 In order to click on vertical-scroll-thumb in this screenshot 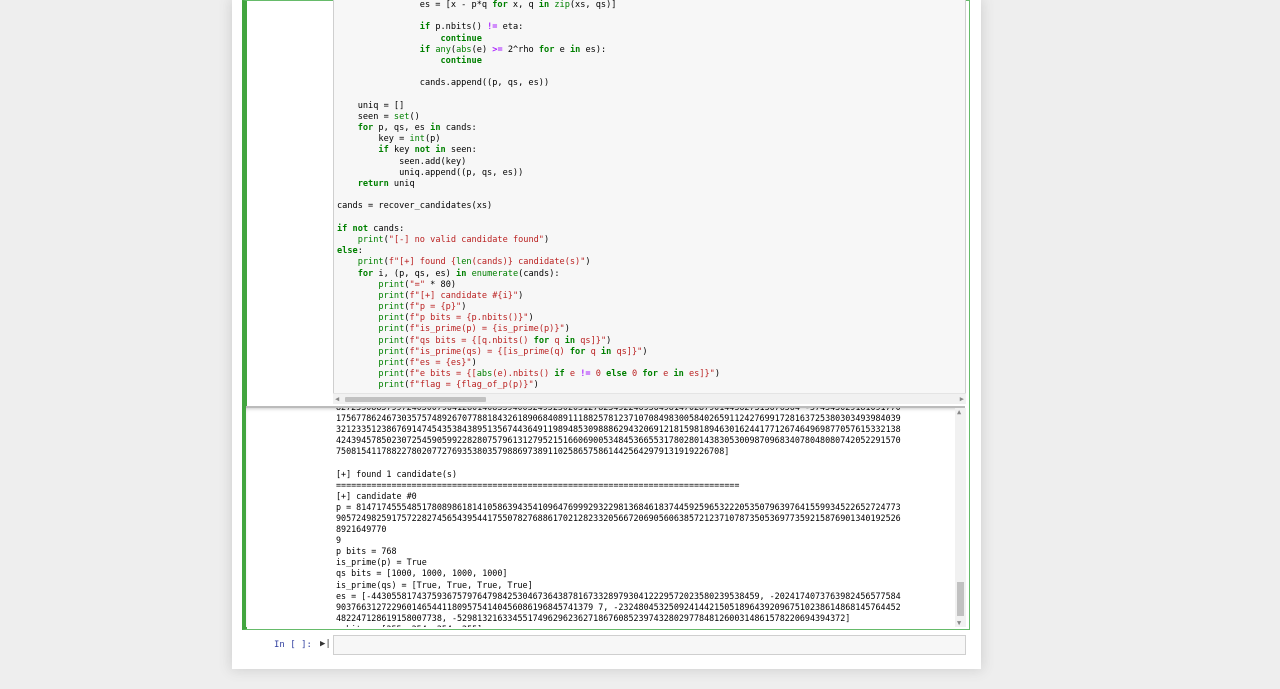, I will do `click(960, 599)`.